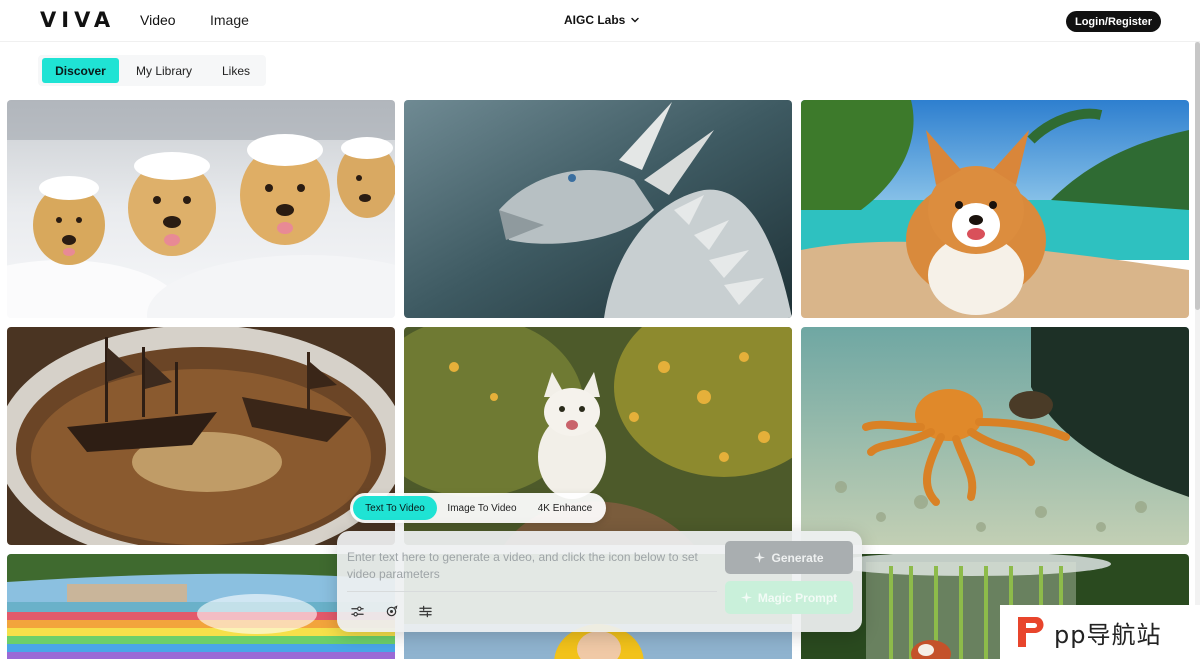 The height and width of the screenshot is (659, 1200). I want to click on mode-4k-enhance: 4K Enhance, so click(565, 508).